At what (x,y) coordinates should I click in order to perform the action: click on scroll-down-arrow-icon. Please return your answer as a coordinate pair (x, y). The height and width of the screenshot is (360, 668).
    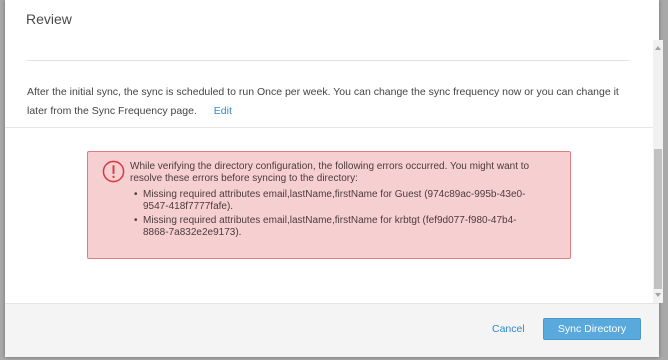
    Looking at the image, I should click on (658, 295).